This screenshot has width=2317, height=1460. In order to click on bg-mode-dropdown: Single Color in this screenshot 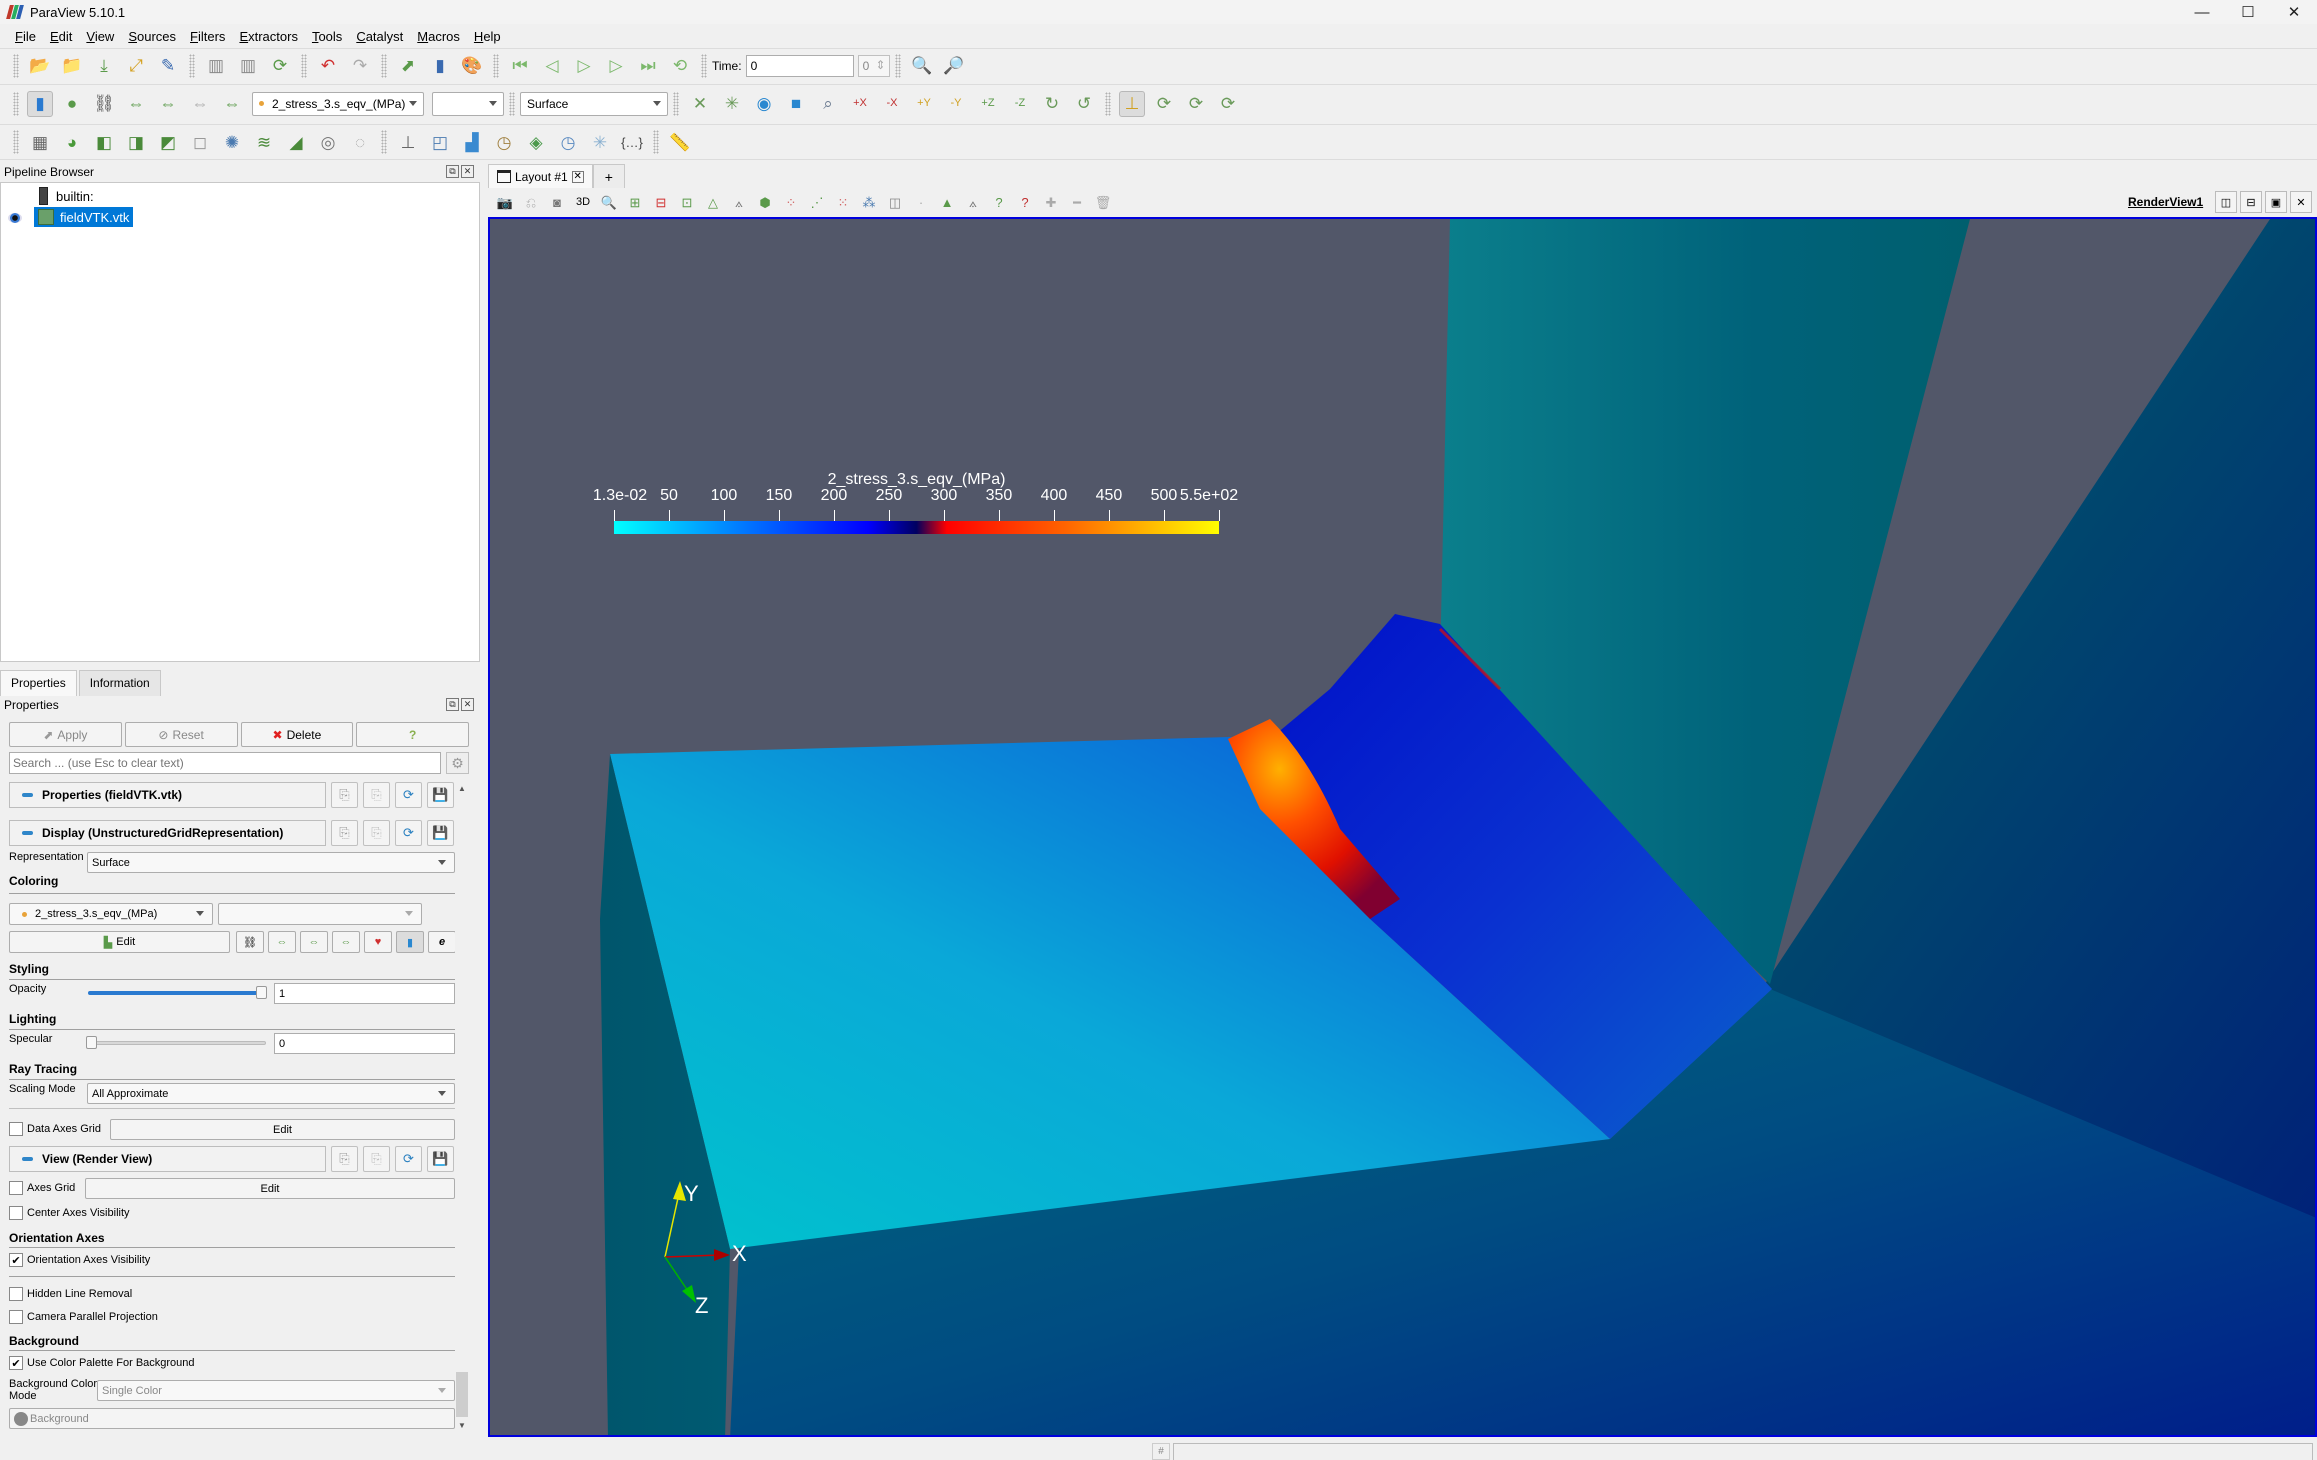, I will do `click(276, 1390)`.